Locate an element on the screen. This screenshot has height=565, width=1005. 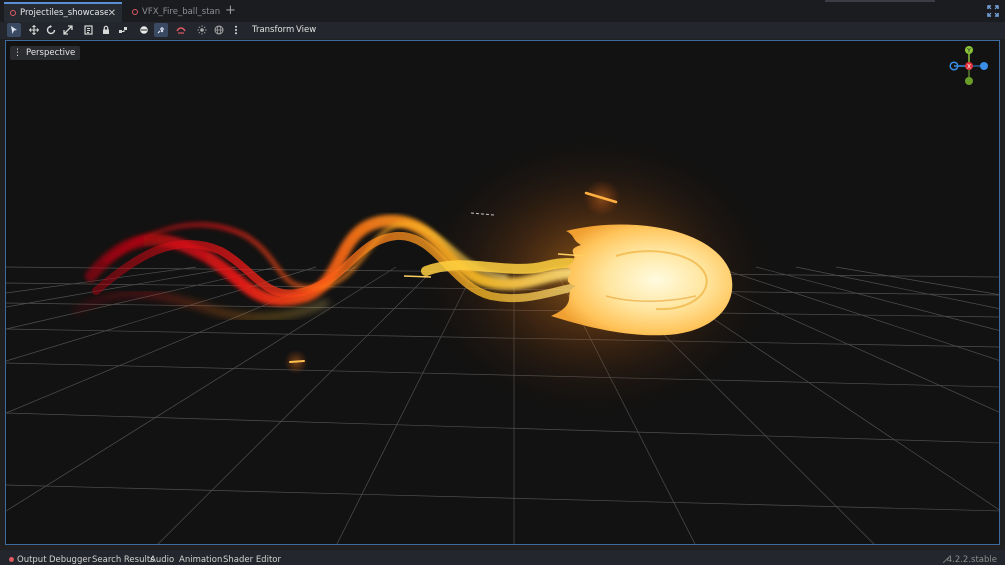
lock-icon is located at coordinates (106, 29).